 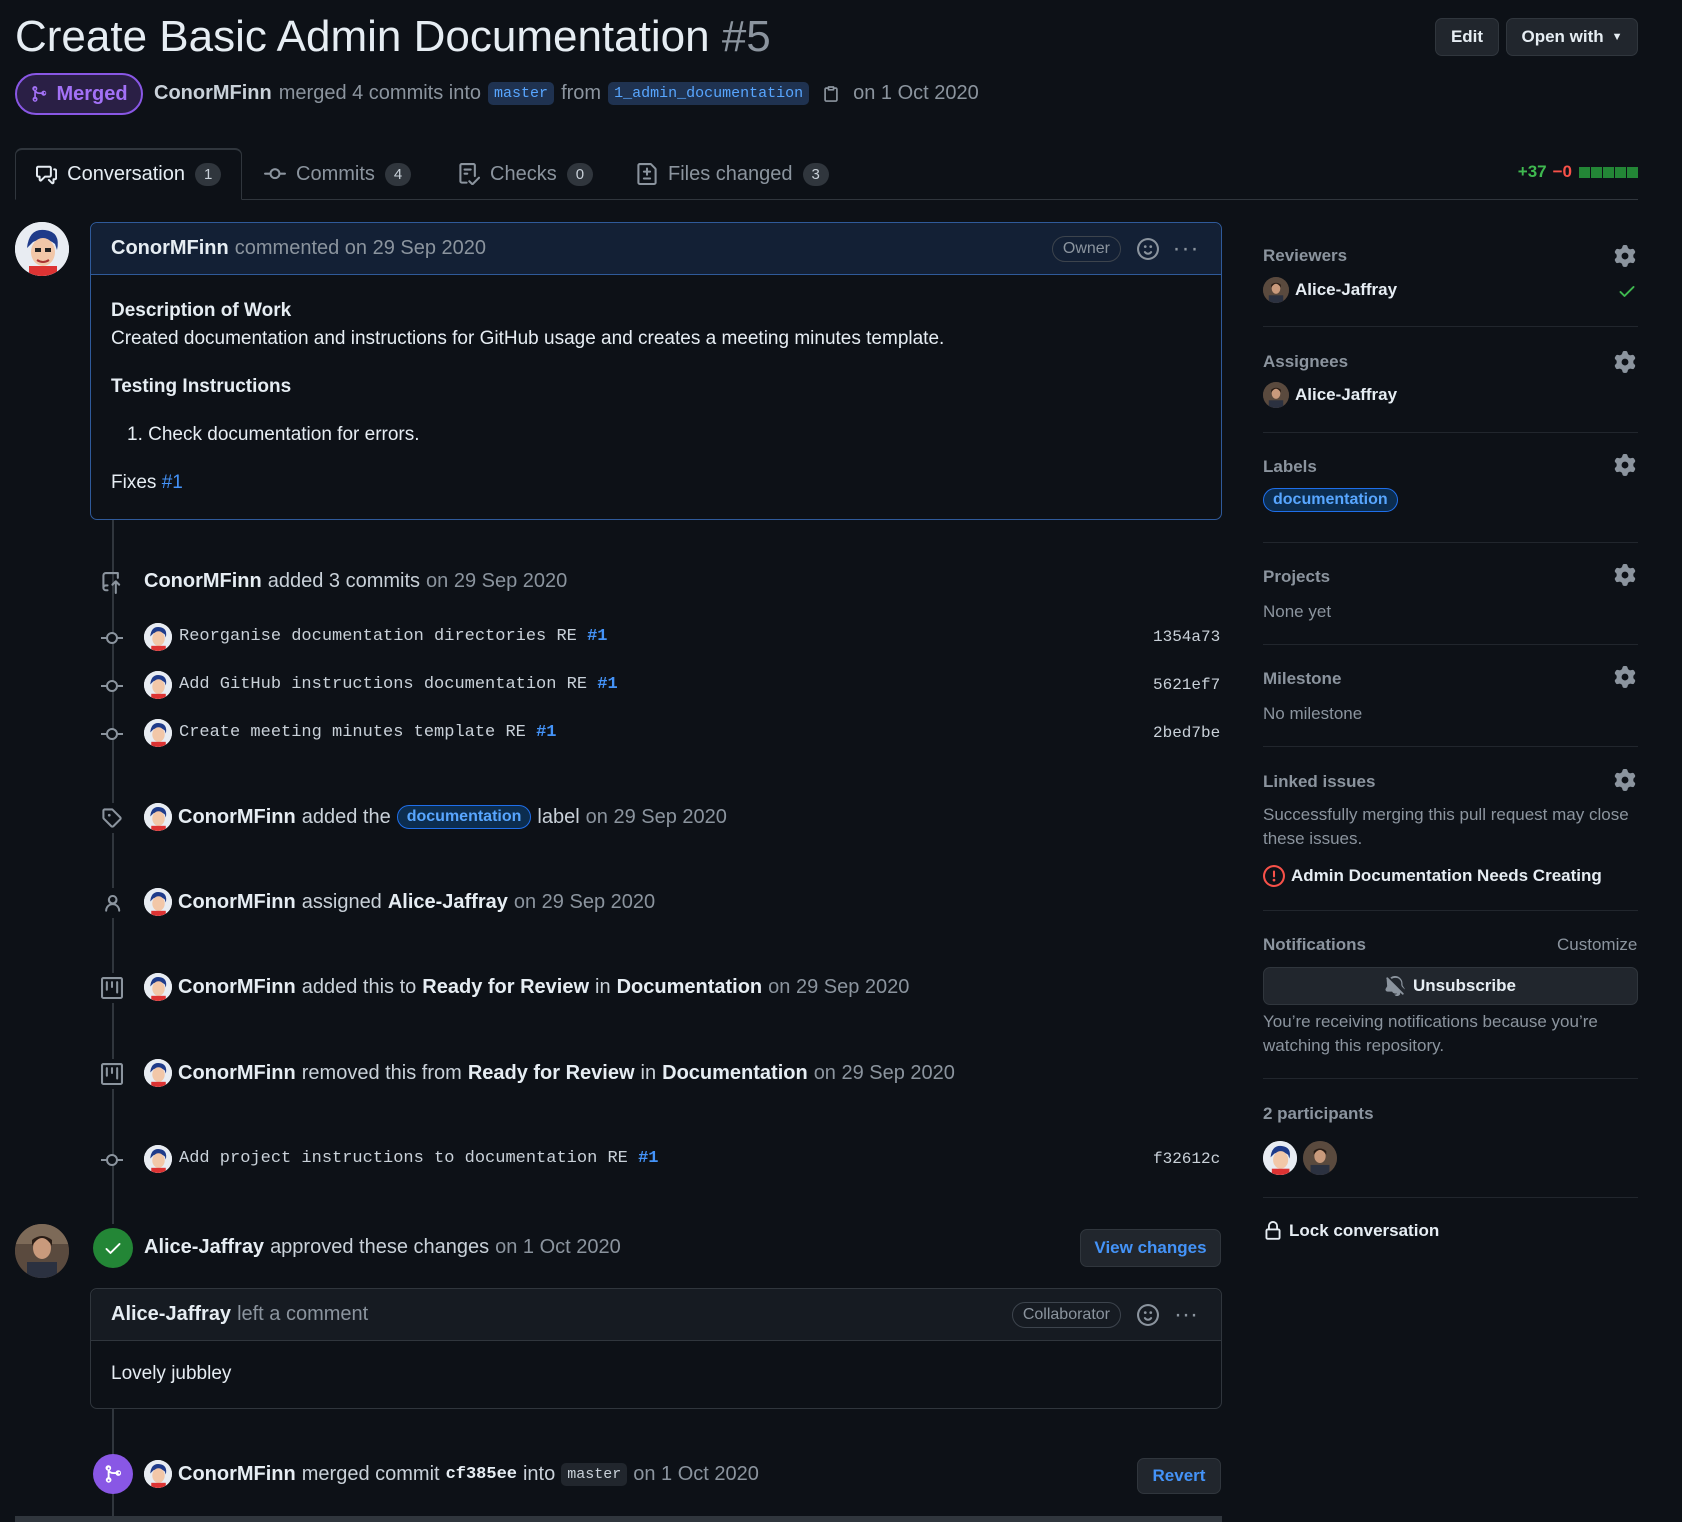 What do you see at coordinates (1364, 1230) in the screenshot?
I see `lock-label: Lock conversation` at bounding box center [1364, 1230].